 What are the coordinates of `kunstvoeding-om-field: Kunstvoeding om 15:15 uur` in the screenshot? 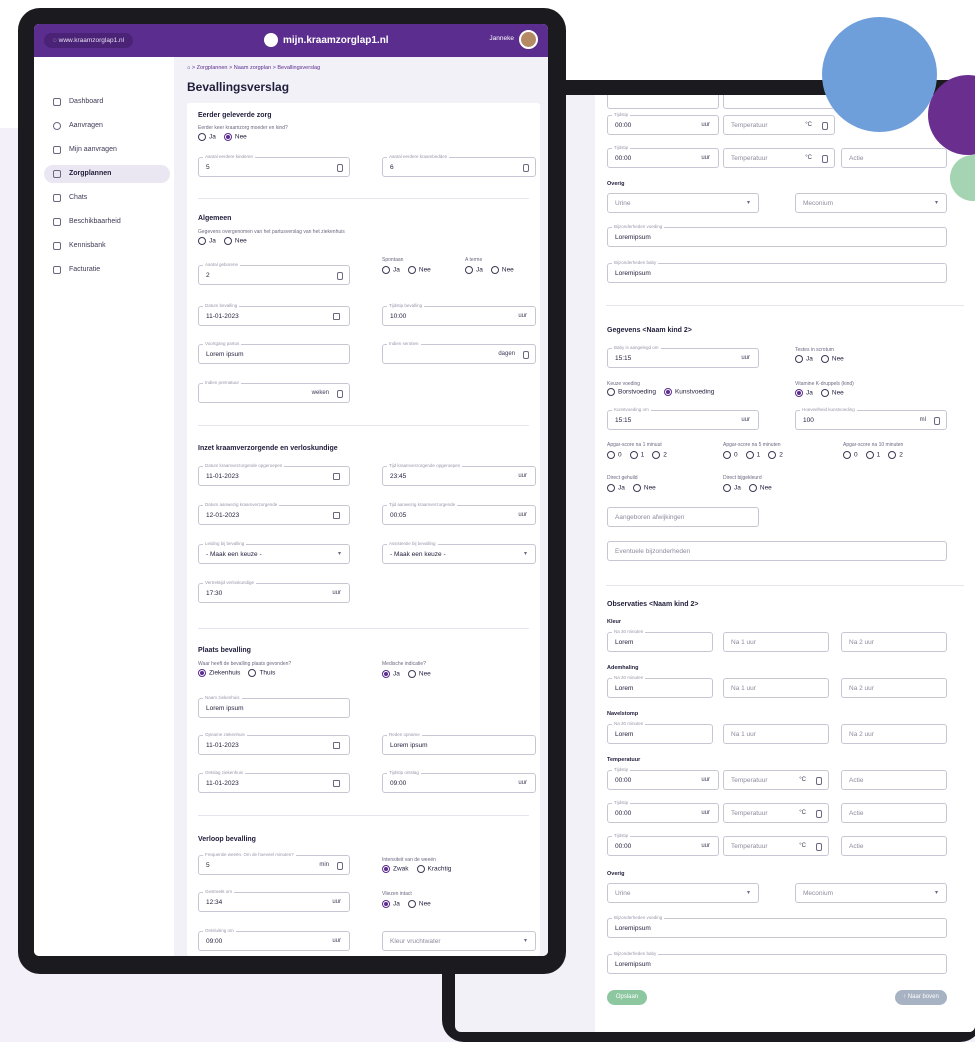 It's located at (683, 418).